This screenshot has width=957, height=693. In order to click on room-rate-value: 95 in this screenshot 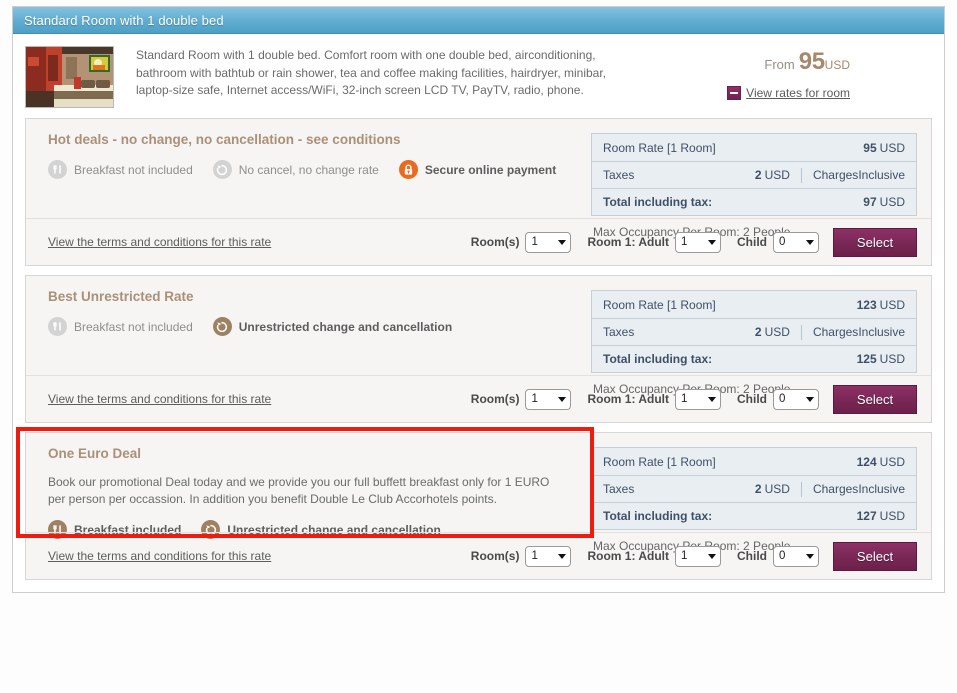, I will do `click(870, 147)`.